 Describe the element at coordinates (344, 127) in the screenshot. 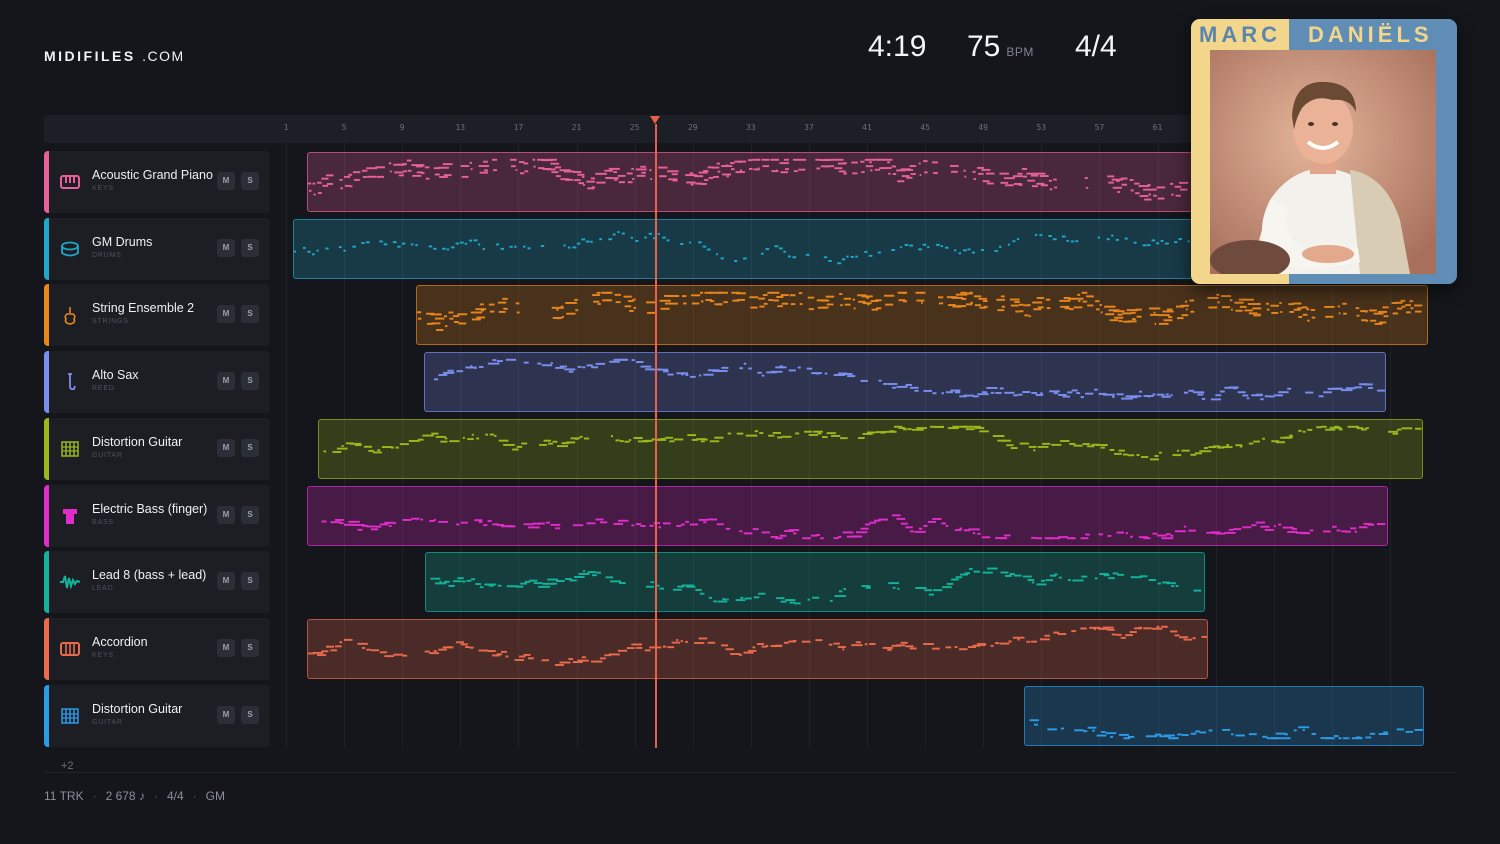

I see `ruler-bar-number: 5` at that location.